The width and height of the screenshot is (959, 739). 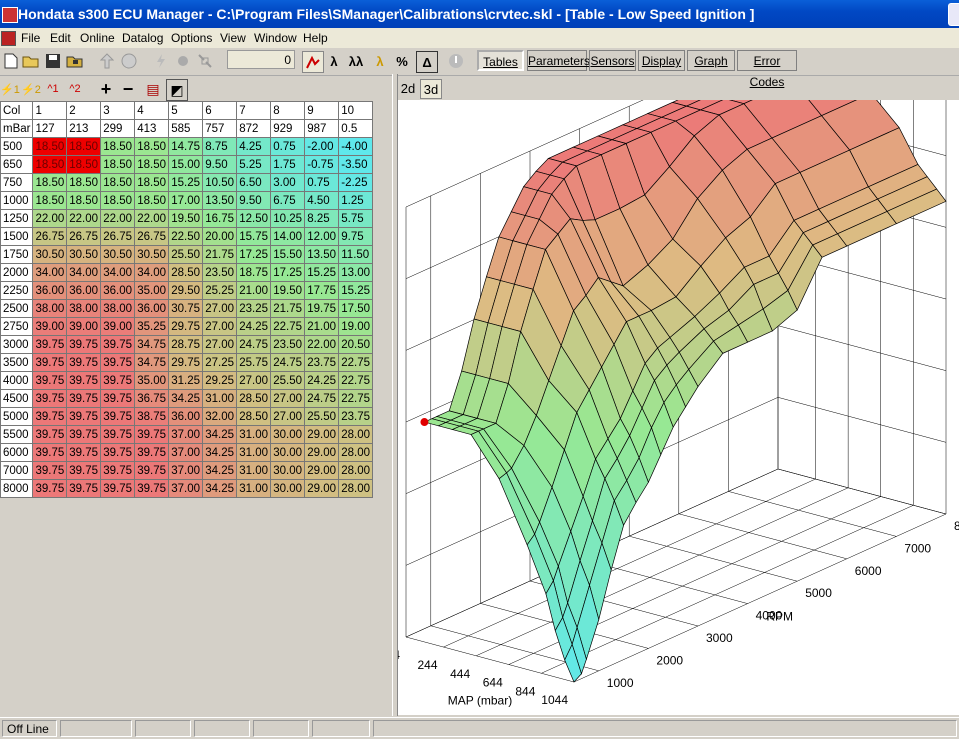 What do you see at coordinates (322, 236) in the screenshot?
I see `table-cell: 12.00` at bounding box center [322, 236].